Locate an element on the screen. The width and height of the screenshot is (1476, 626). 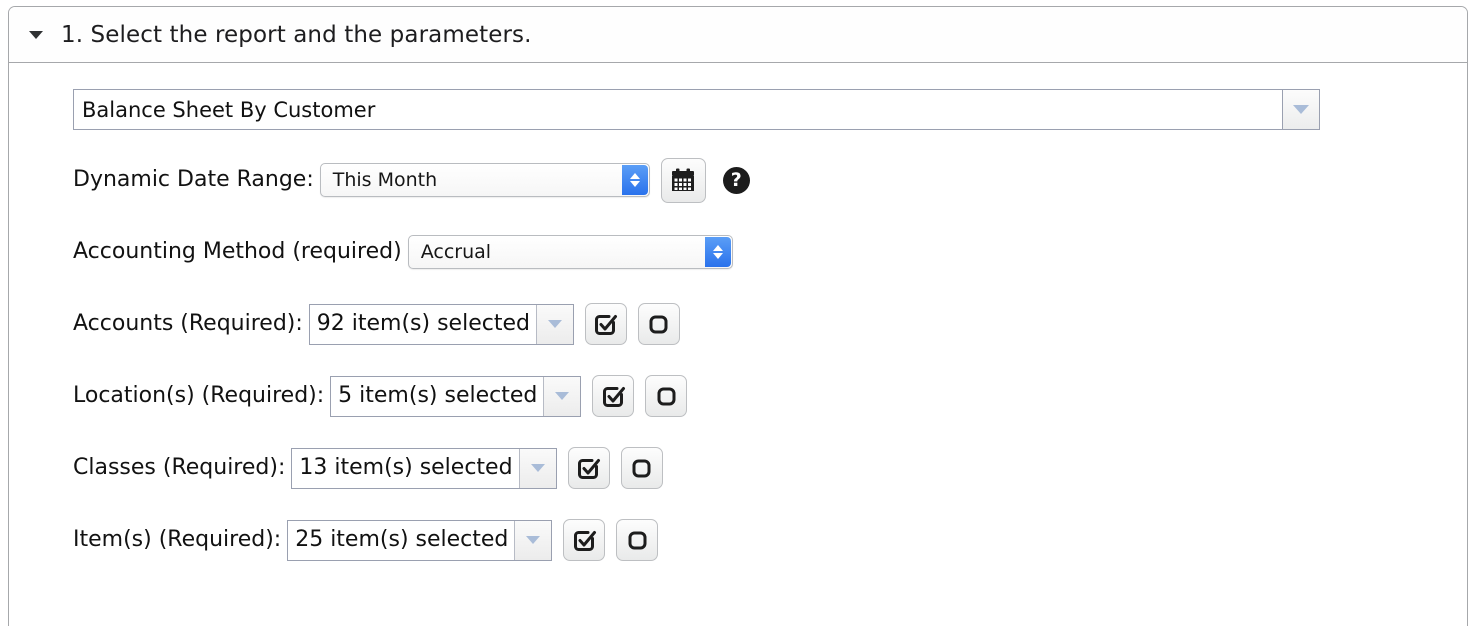
locations-clear-all-button is located at coordinates (666, 396).